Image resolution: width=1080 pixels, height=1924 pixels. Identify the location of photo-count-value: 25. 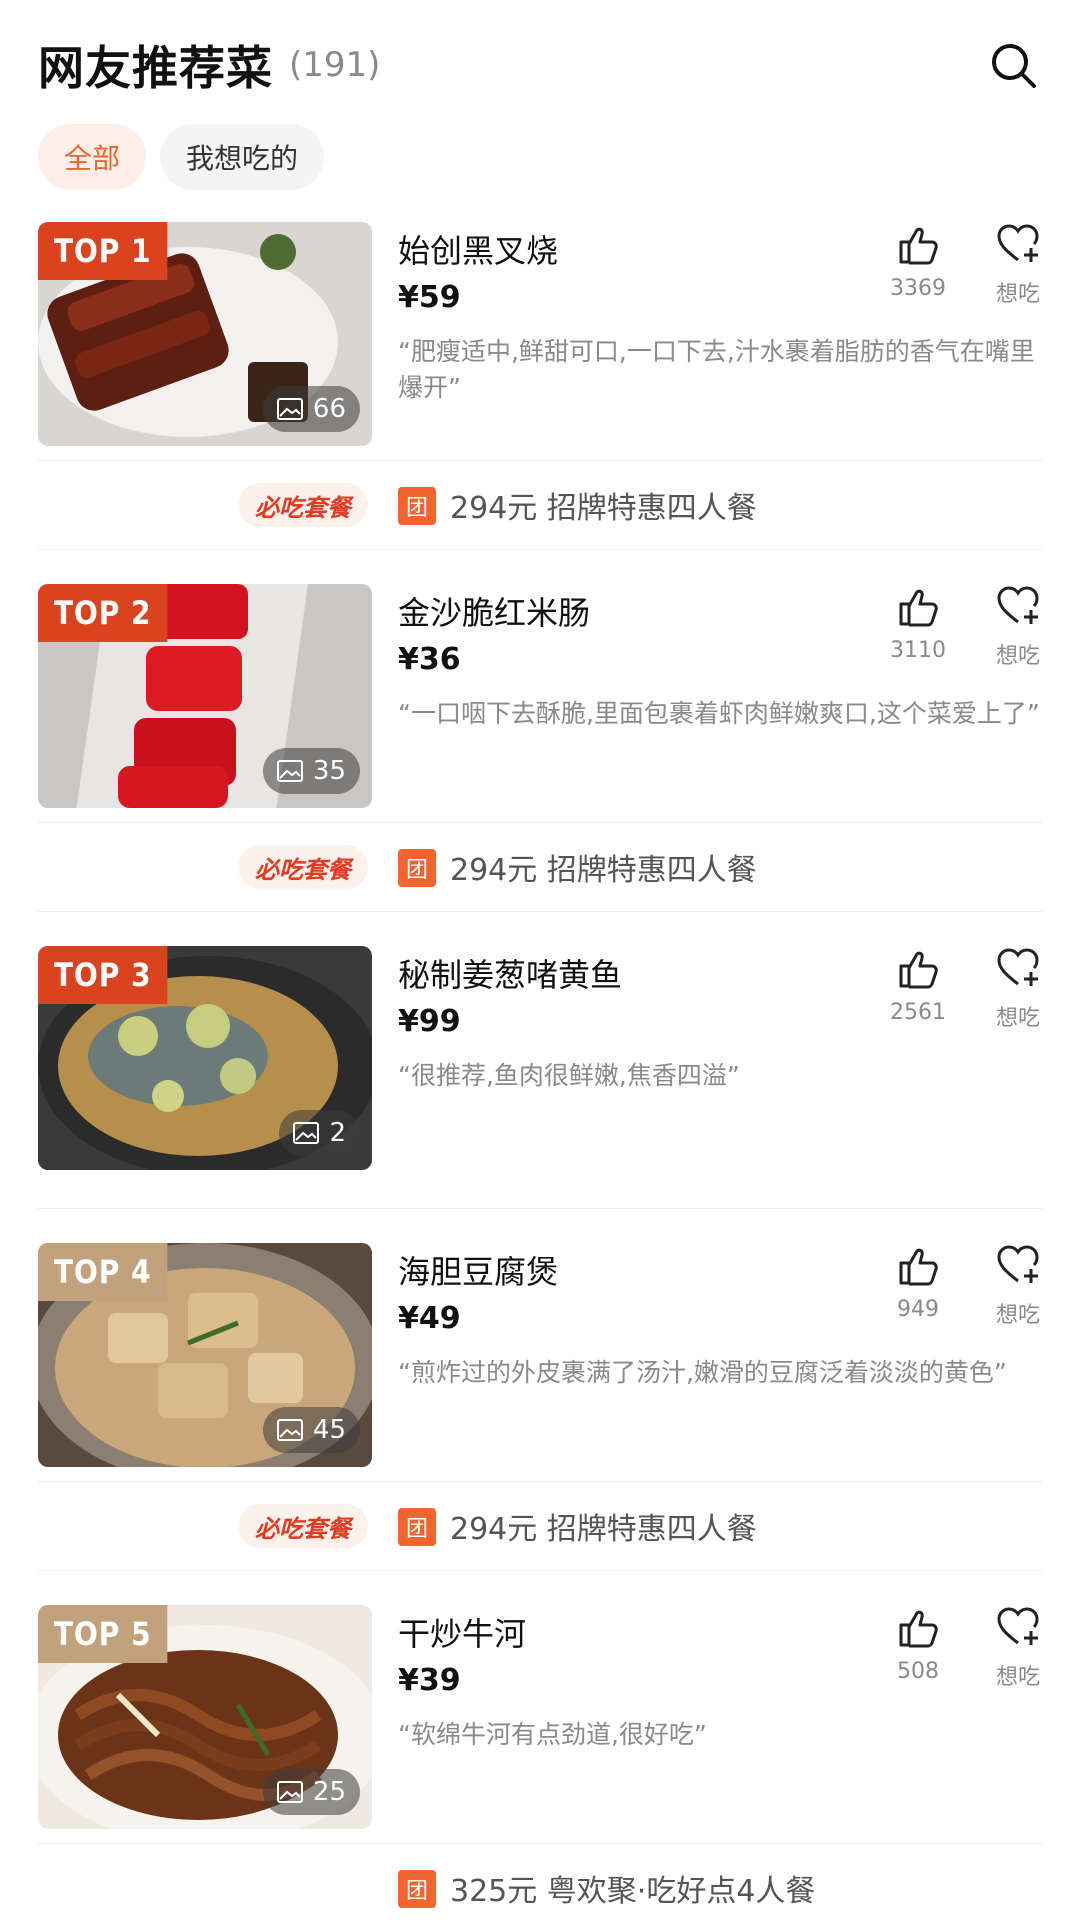
(329, 1792).